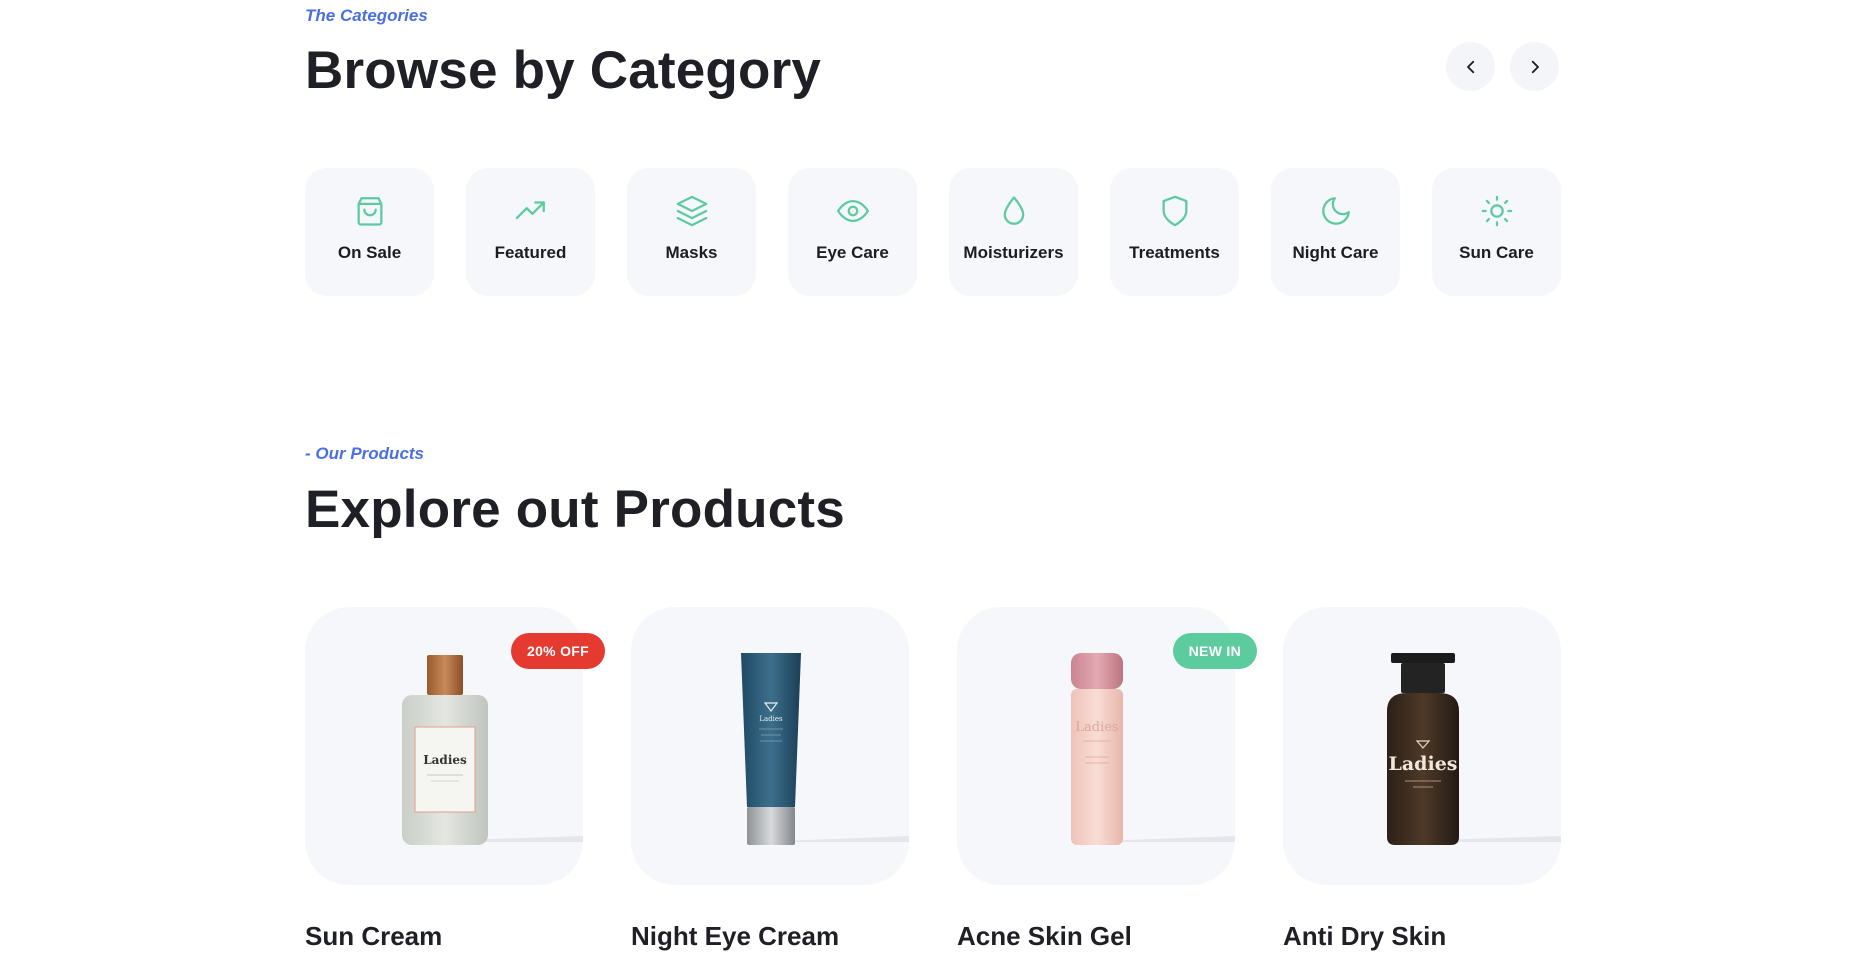 This screenshot has height=965, width=1875. Describe the element at coordinates (1335, 252) in the screenshot. I see `category-label: Night Care` at that location.